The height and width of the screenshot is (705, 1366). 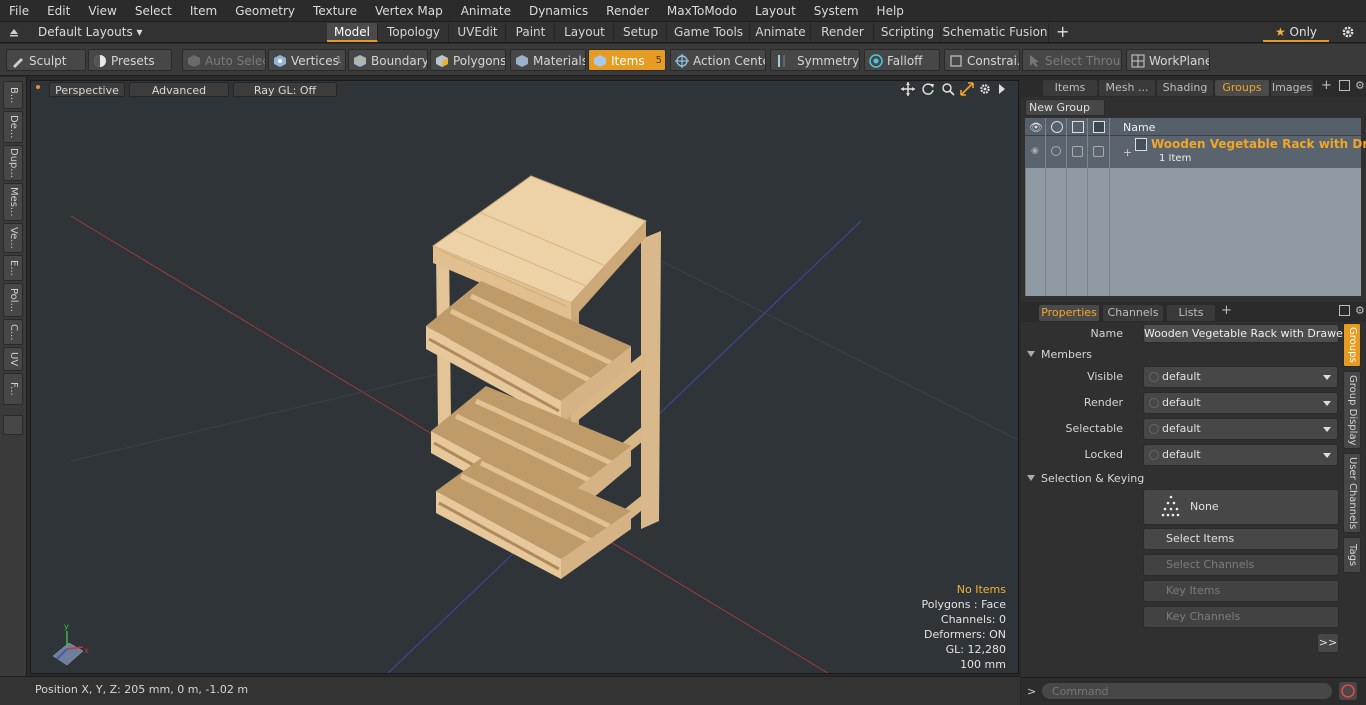 I want to click on selectable-icon, so click(x=1078, y=127).